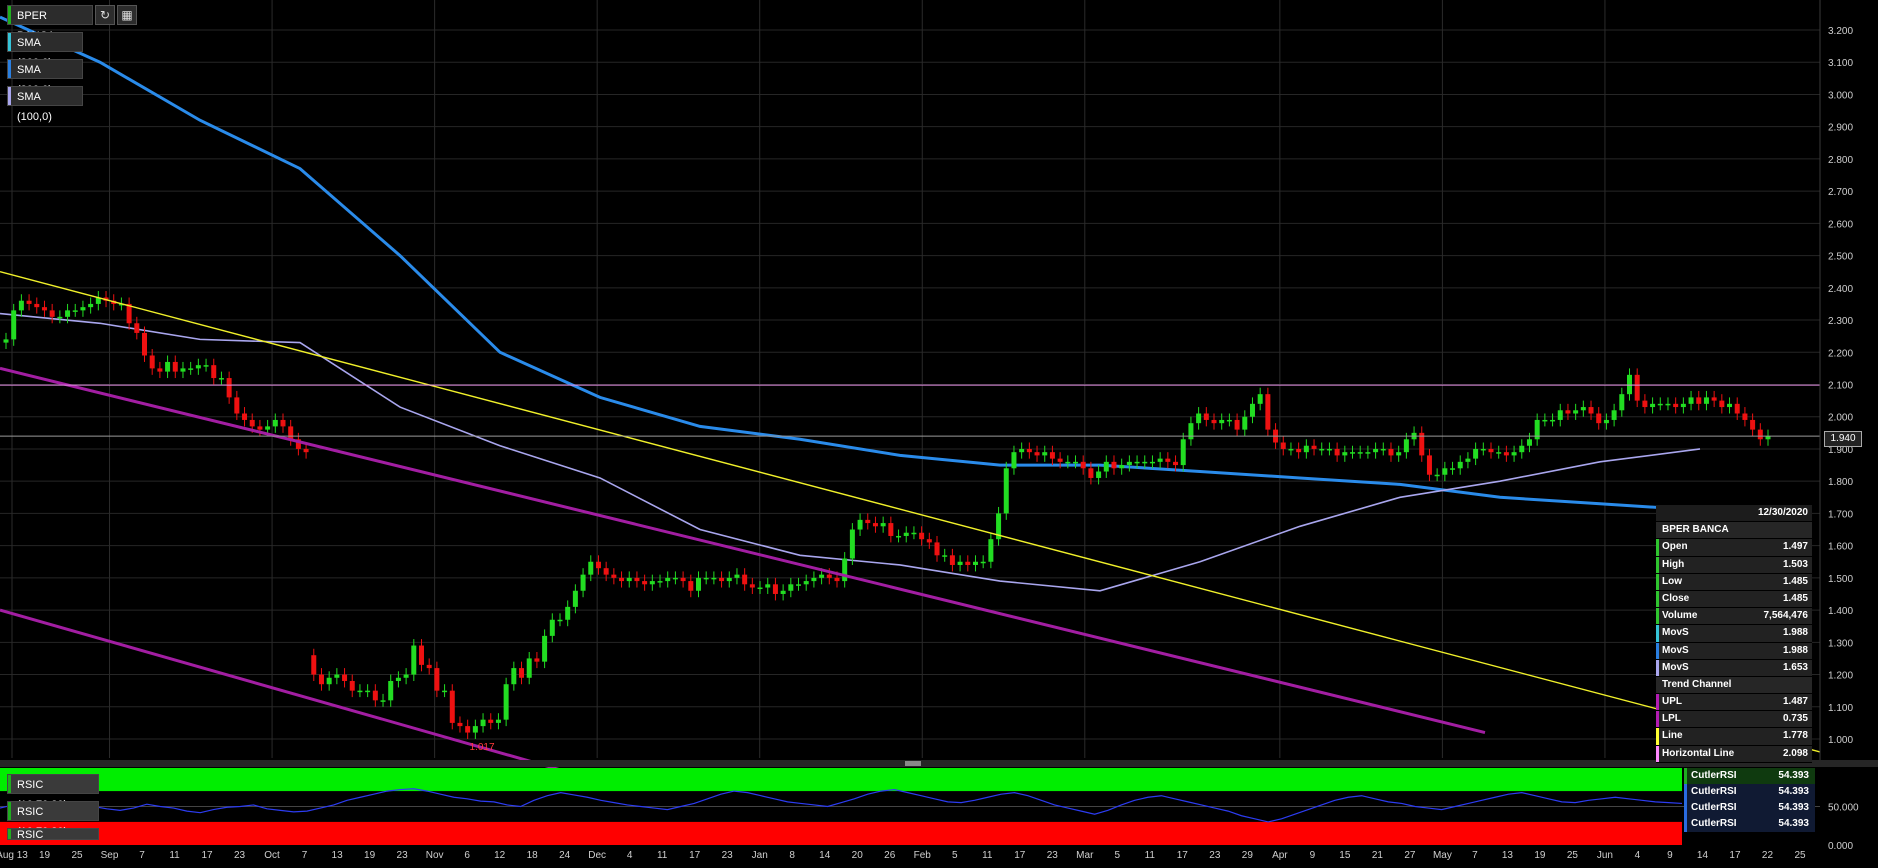 This screenshot has width=1878, height=868. I want to click on instrument-tag: BPER BANCA, so click(50, 23).